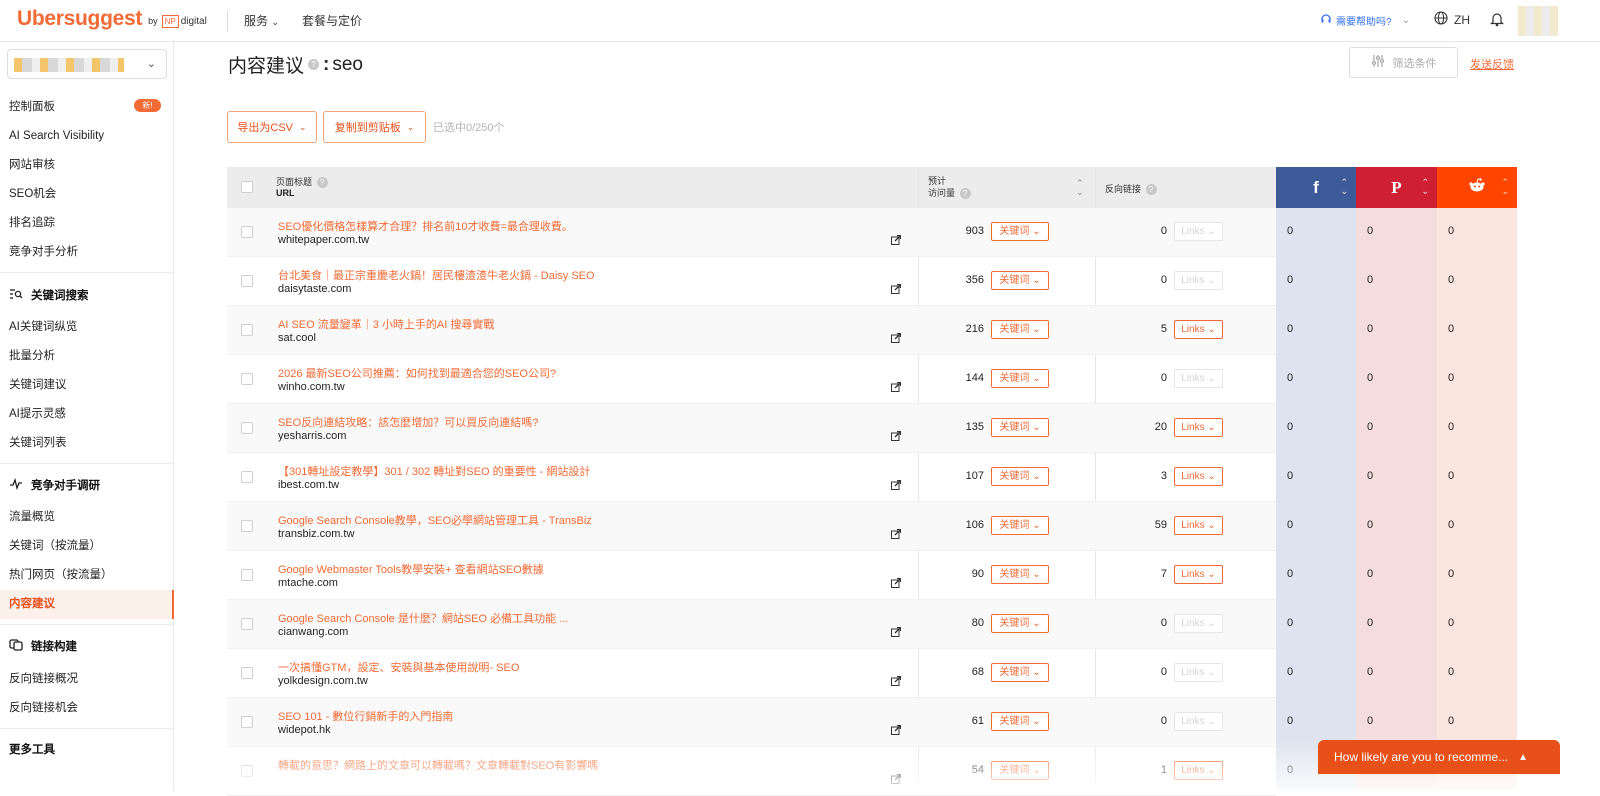 This screenshot has width=1600, height=796. Describe the element at coordinates (1452, 19) in the screenshot. I see `language-selector: ZH` at that location.